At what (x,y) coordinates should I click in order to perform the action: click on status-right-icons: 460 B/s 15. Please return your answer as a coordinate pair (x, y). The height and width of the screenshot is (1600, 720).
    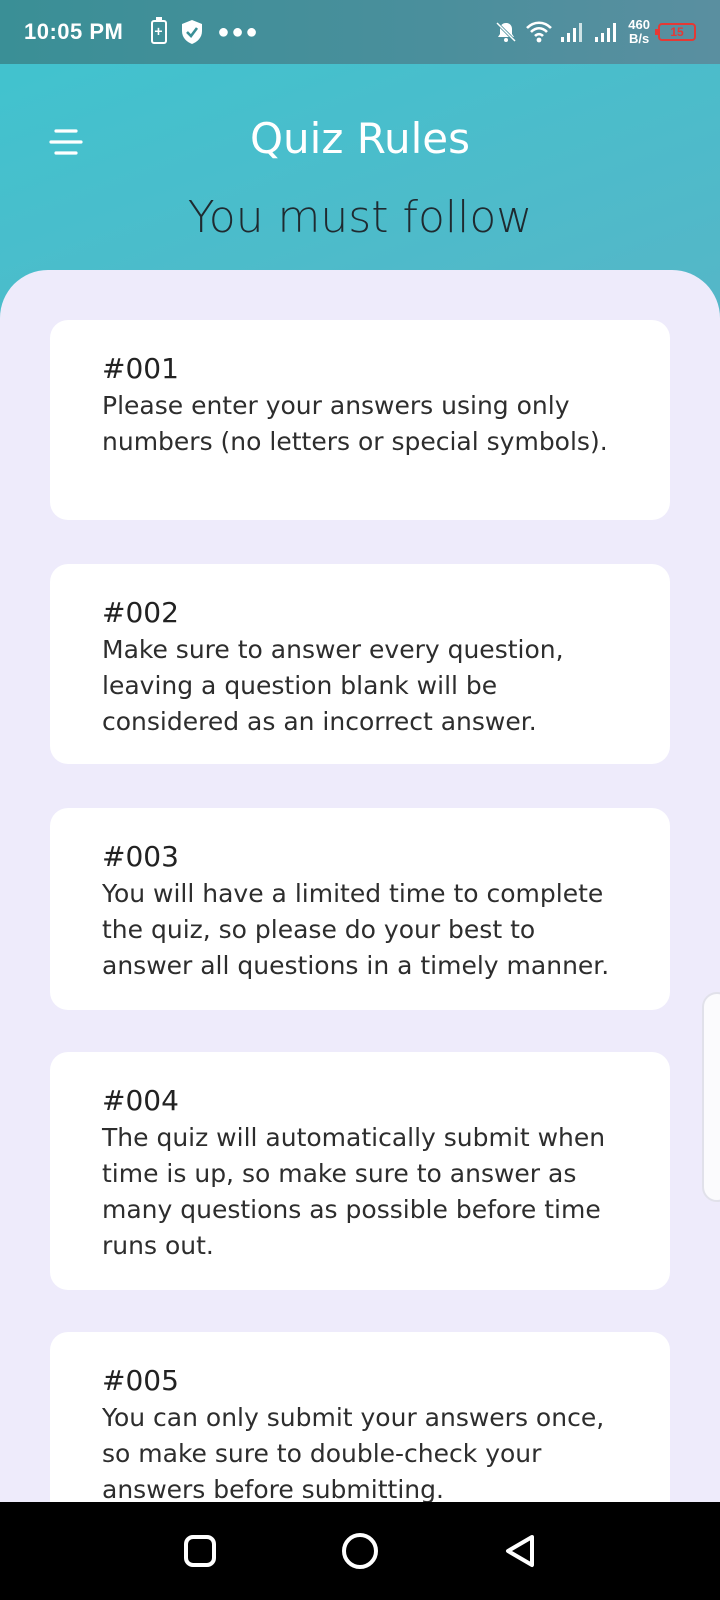
    Looking at the image, I should click on (595, 32).